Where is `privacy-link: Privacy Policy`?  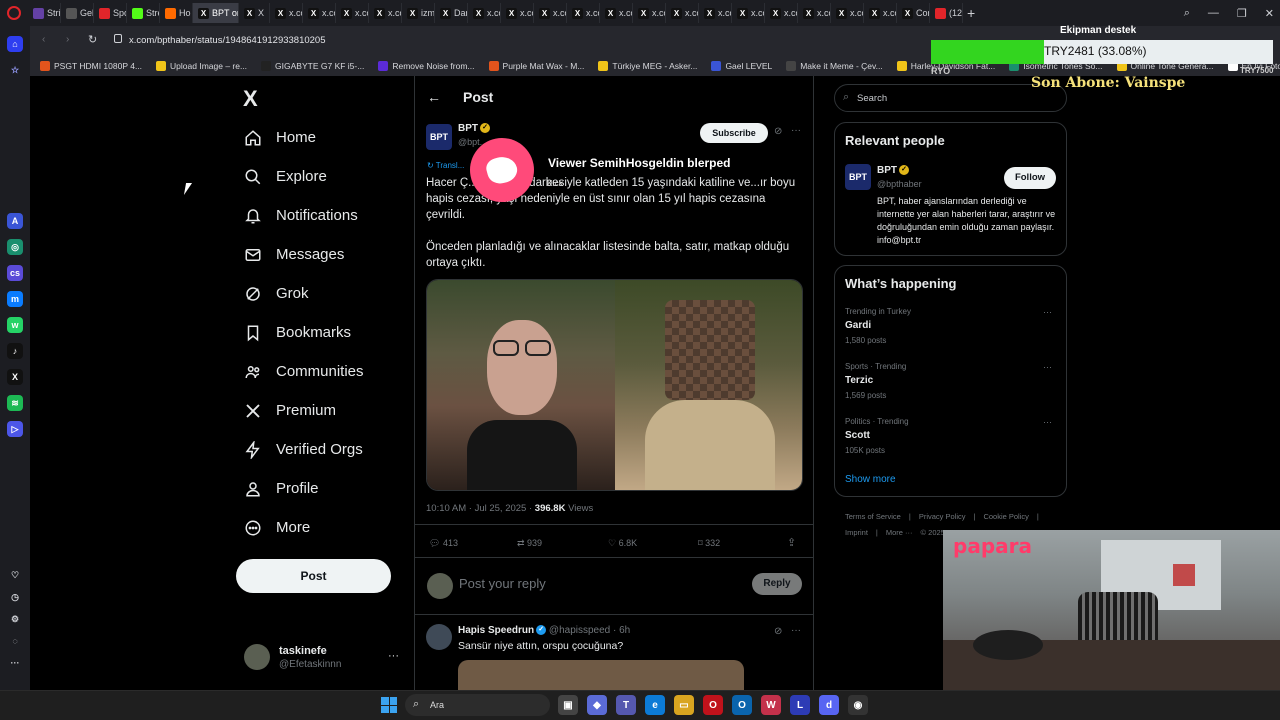
privacy-link: Privacy Policy is located at coordinates (942, 516).